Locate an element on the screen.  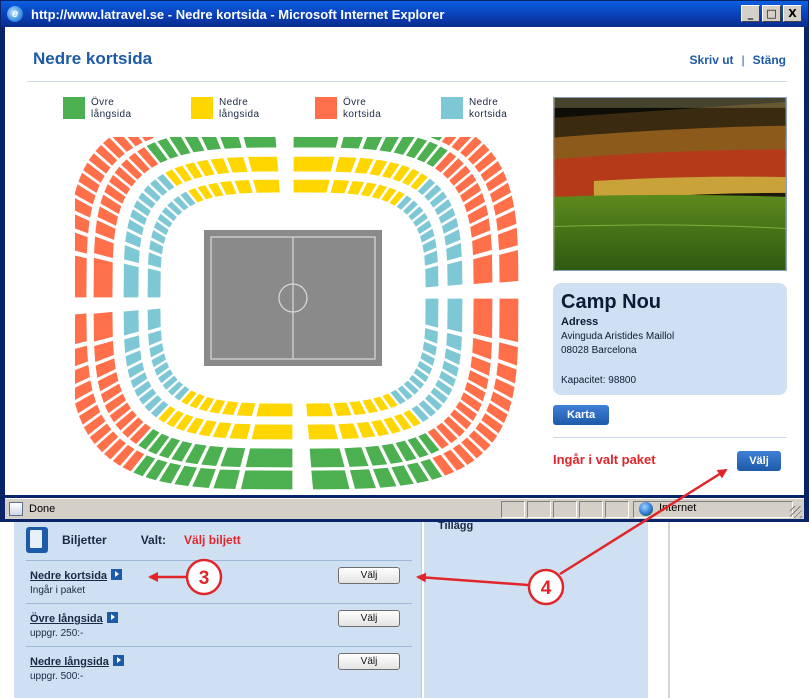
ticket-row: Nedre långsida uppgr. 500:- Välj is located at coordinates (219, 667).